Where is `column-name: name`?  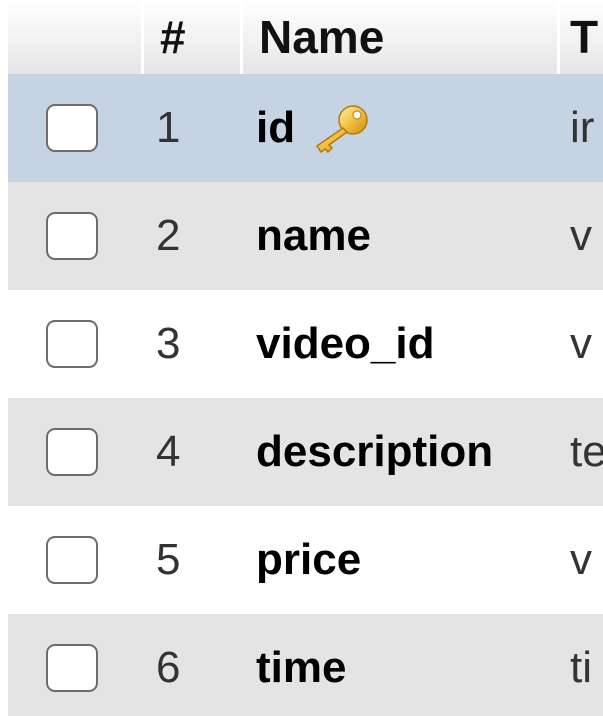 column-name: name is located at coordinates (313, 236).